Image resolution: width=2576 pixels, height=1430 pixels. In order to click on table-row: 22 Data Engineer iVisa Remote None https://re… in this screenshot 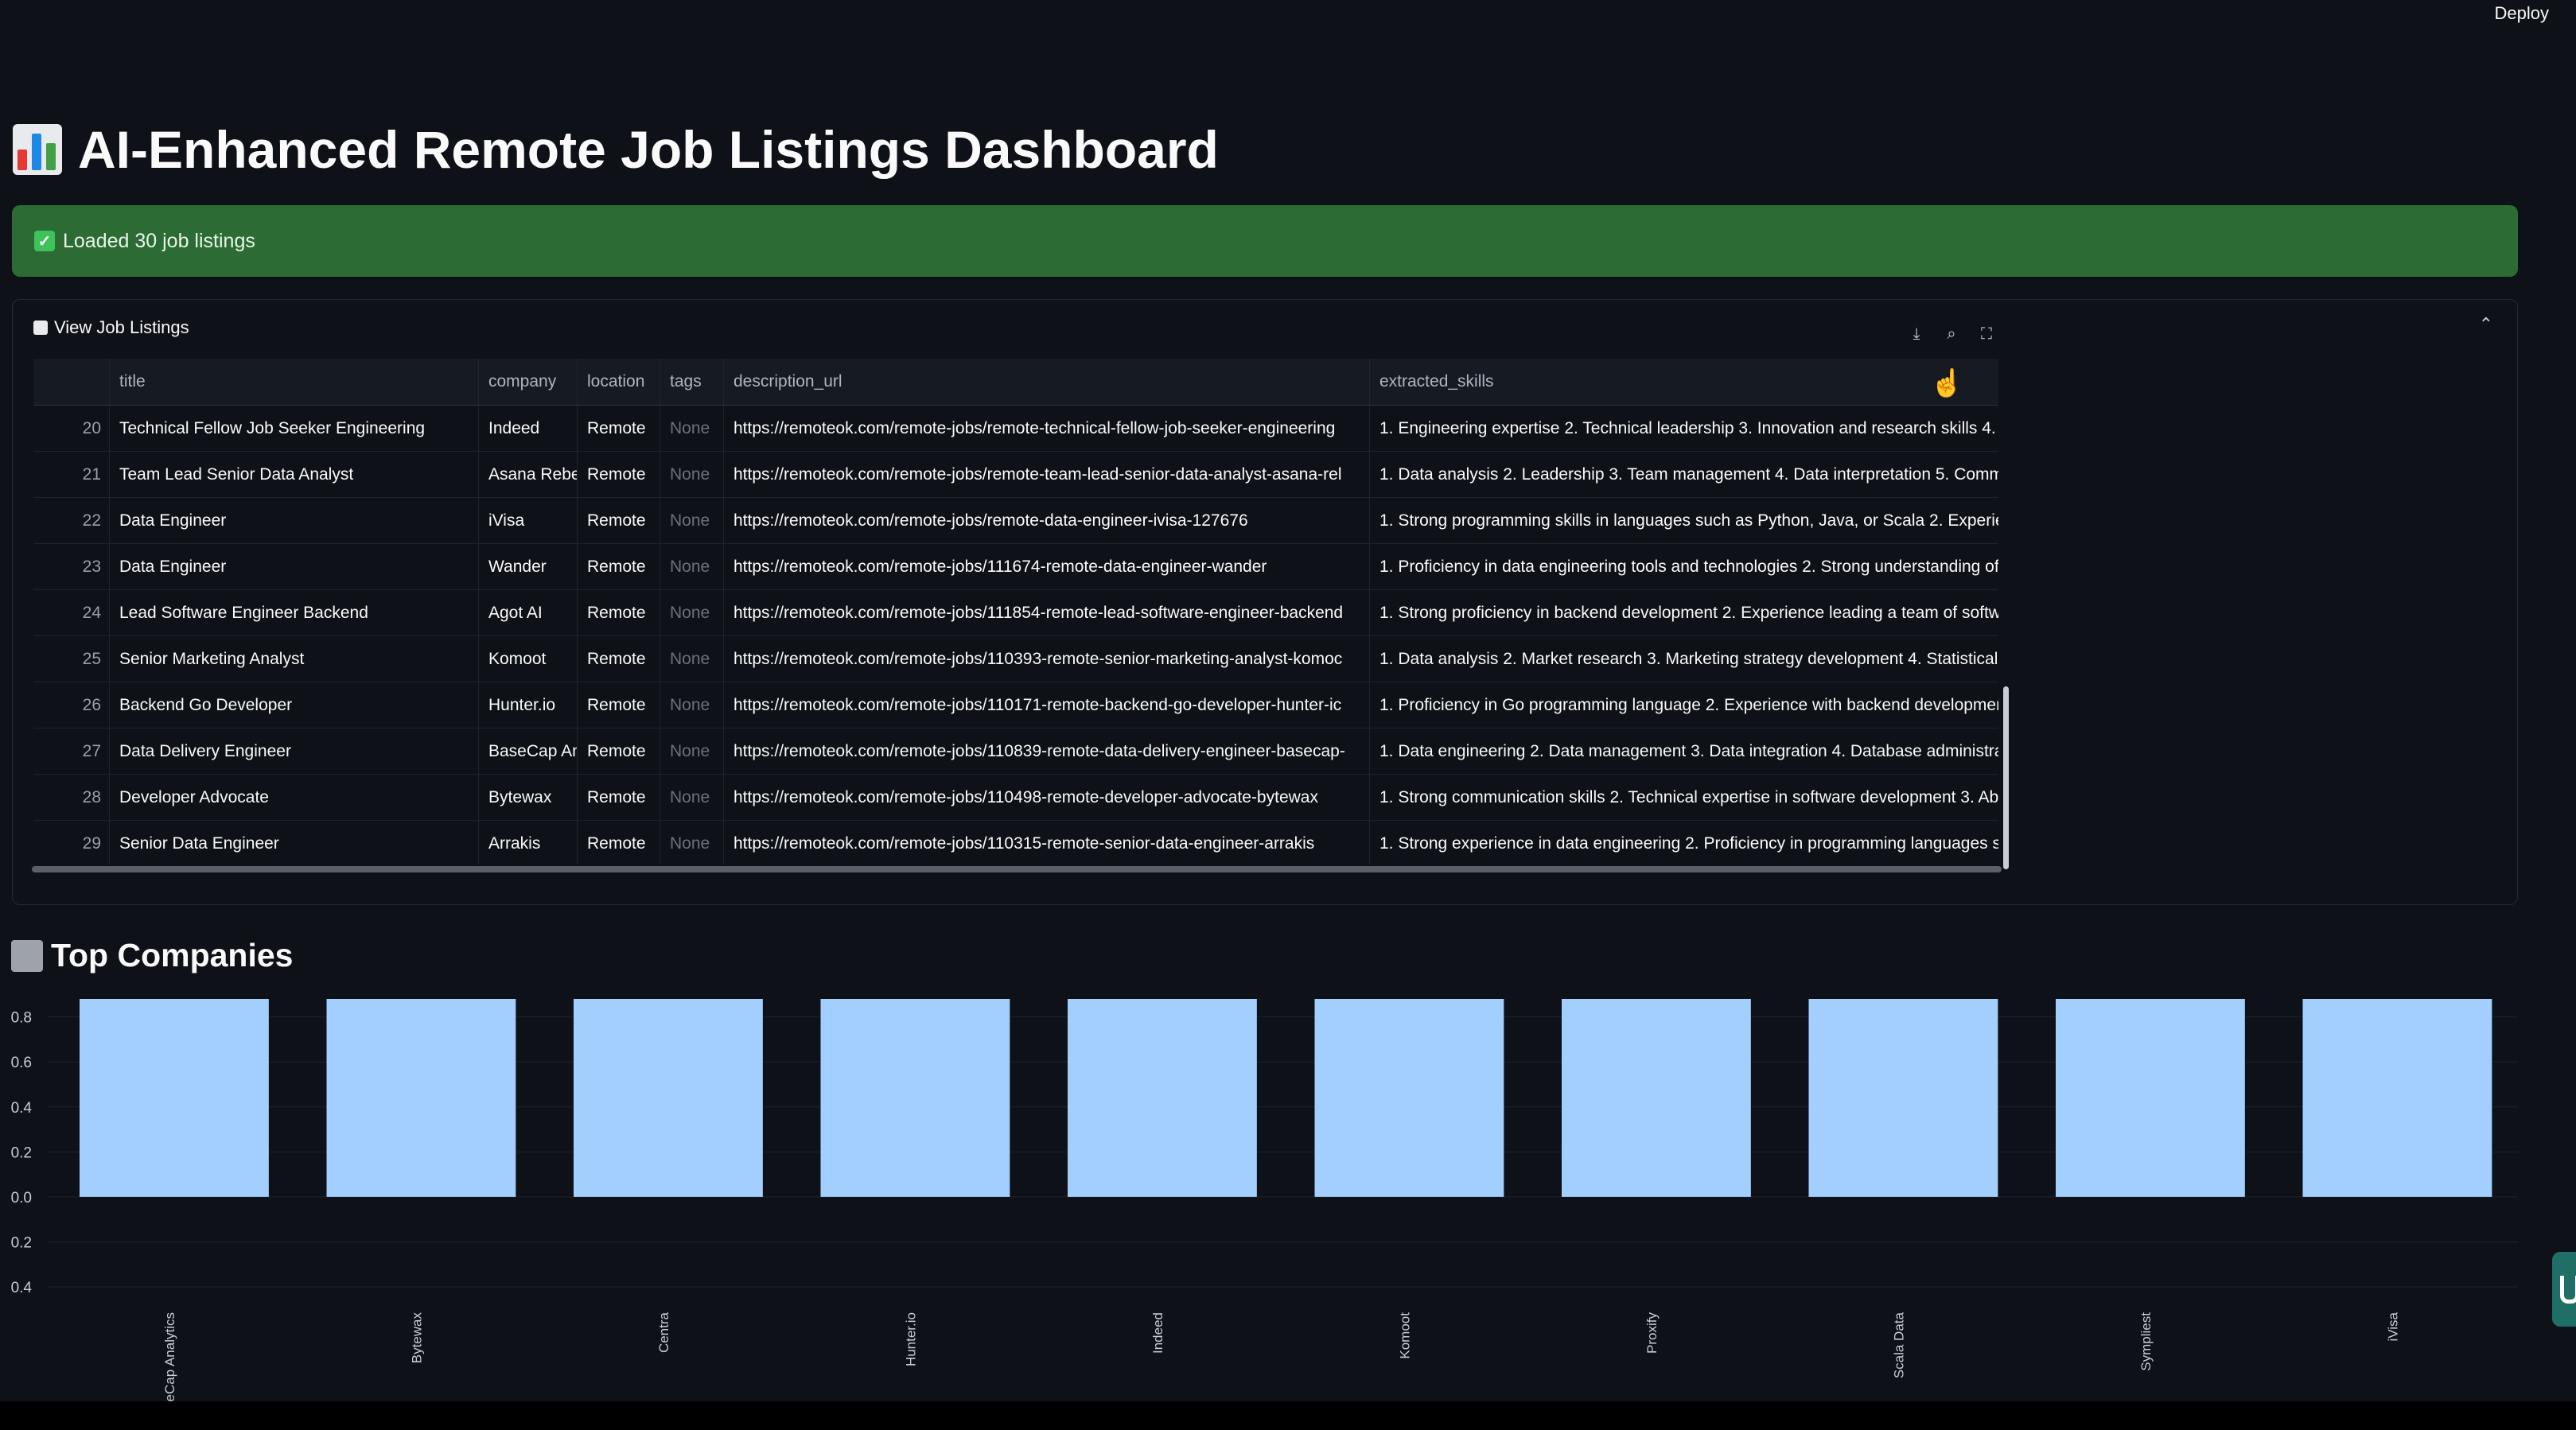, I will do `click(1016, 521)`.